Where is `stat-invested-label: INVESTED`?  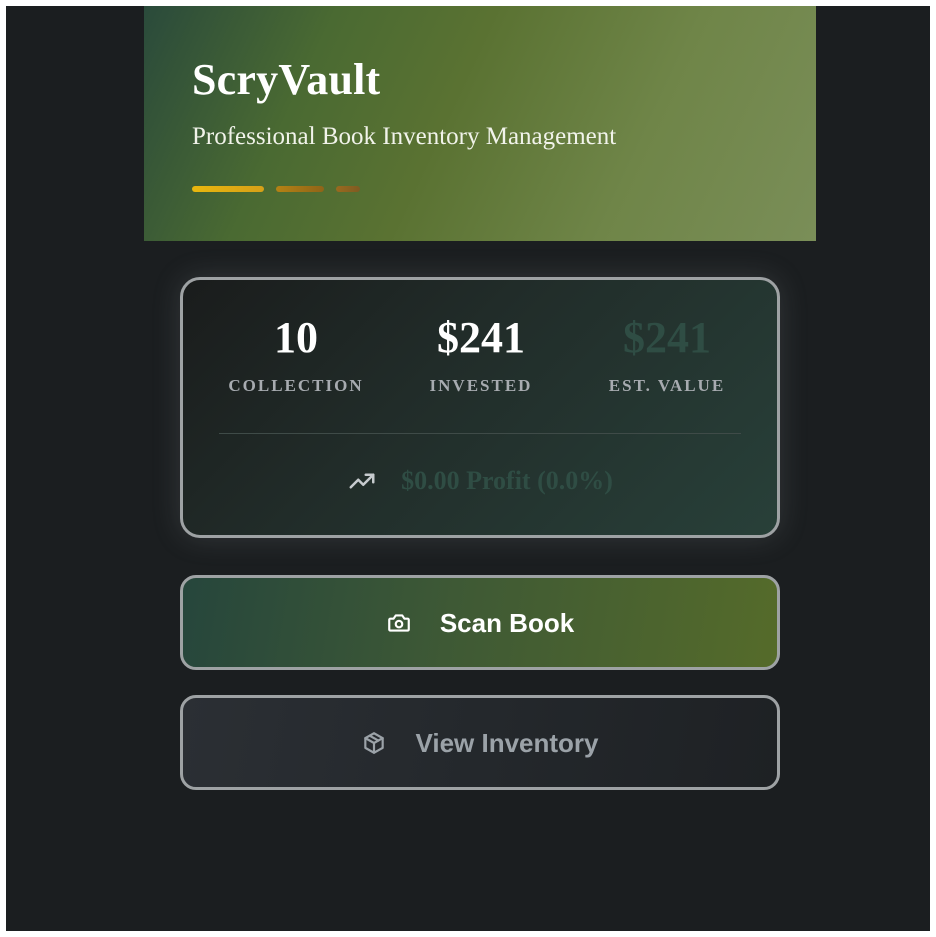 stat-invested-label: INVESTED is located at coordinates (481, 385).